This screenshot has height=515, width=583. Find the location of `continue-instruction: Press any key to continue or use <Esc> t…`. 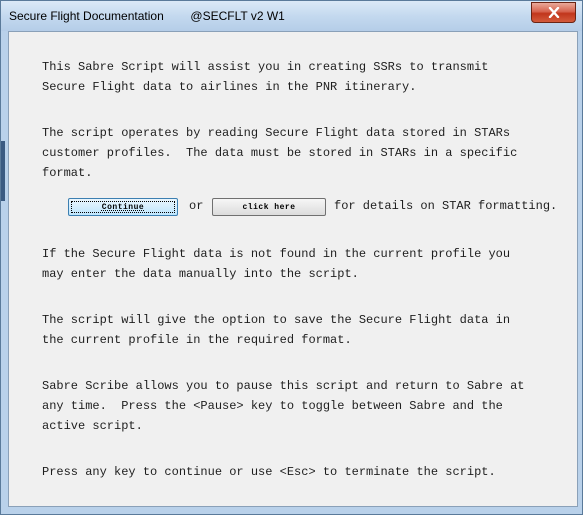

continue-instruction: Press any key to continue or use <Esc> t… is located at coordinates (269, 472).